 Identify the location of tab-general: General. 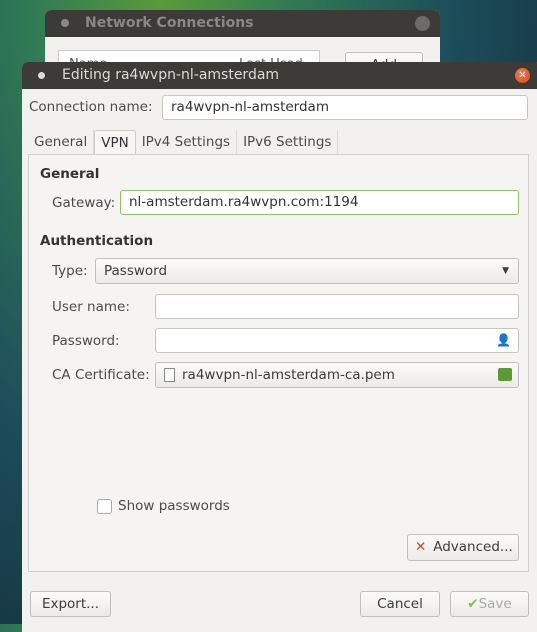
(61, 142).